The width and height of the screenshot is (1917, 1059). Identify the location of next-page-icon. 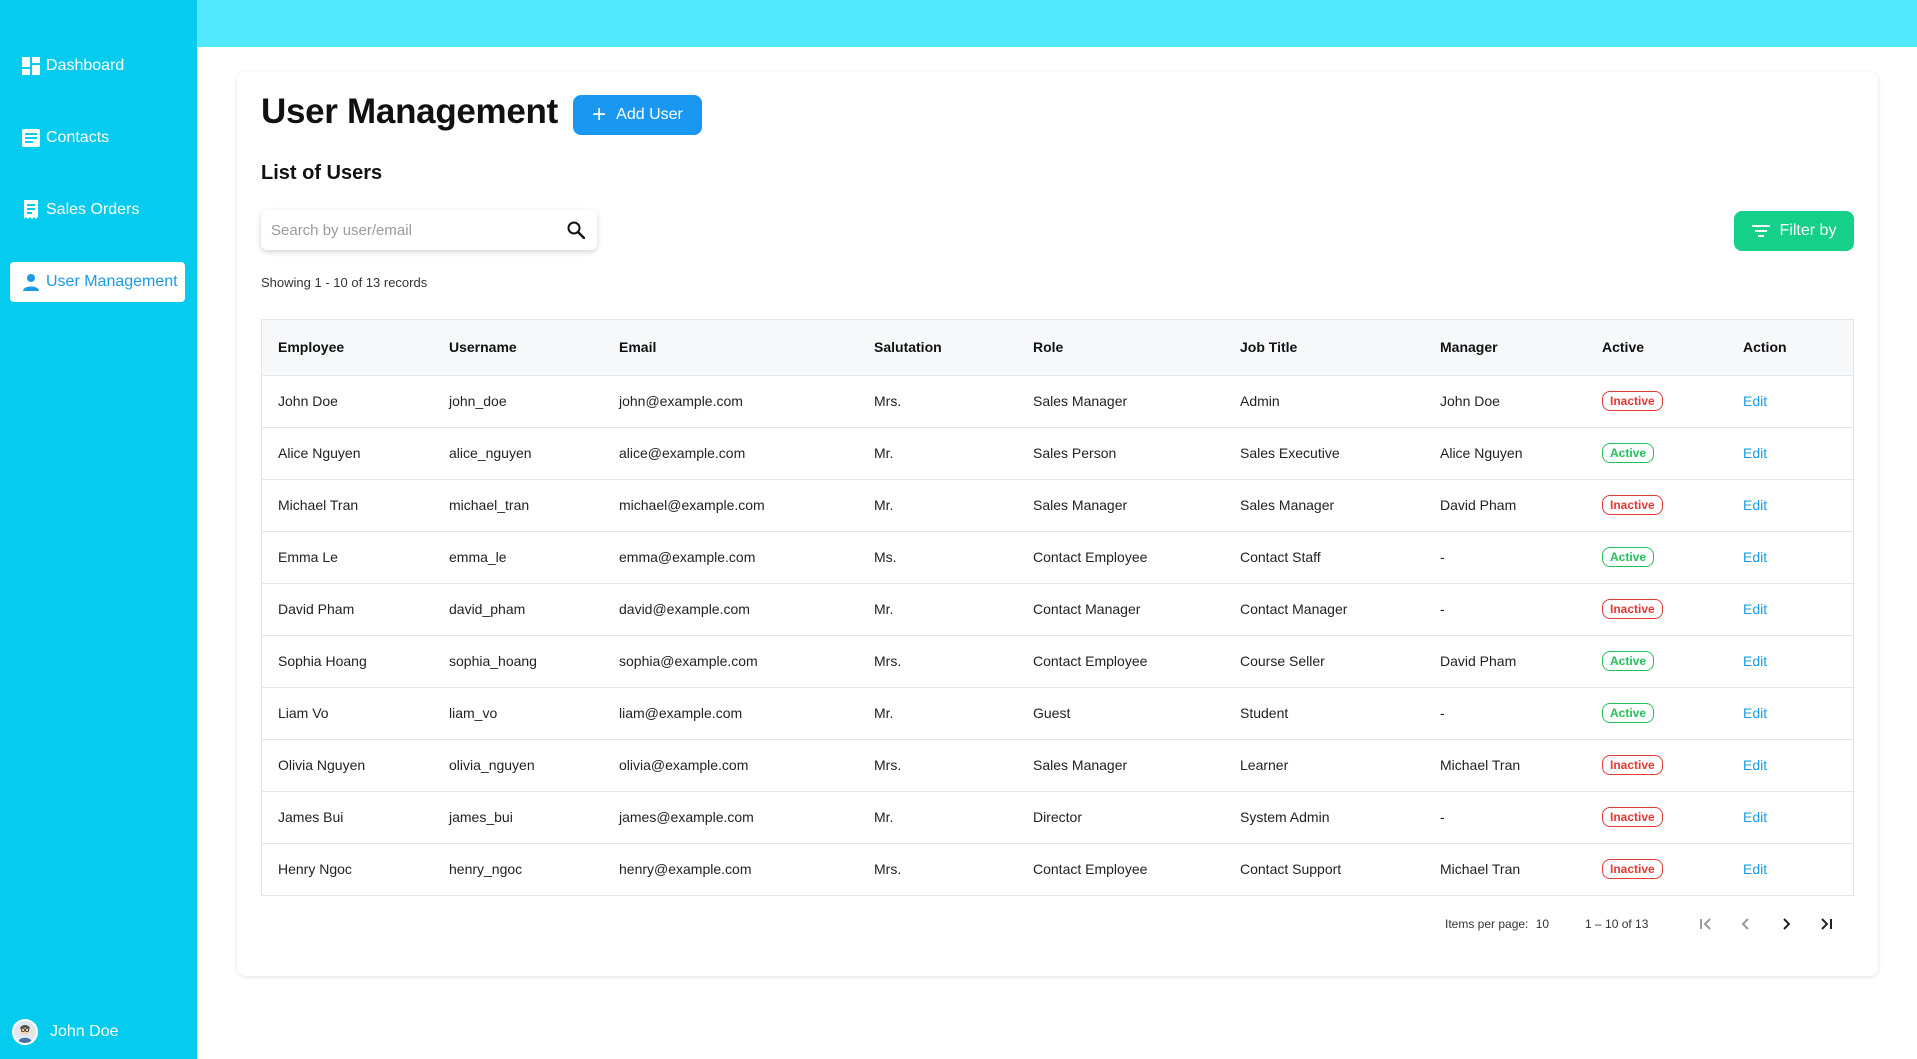
(1786, 924).